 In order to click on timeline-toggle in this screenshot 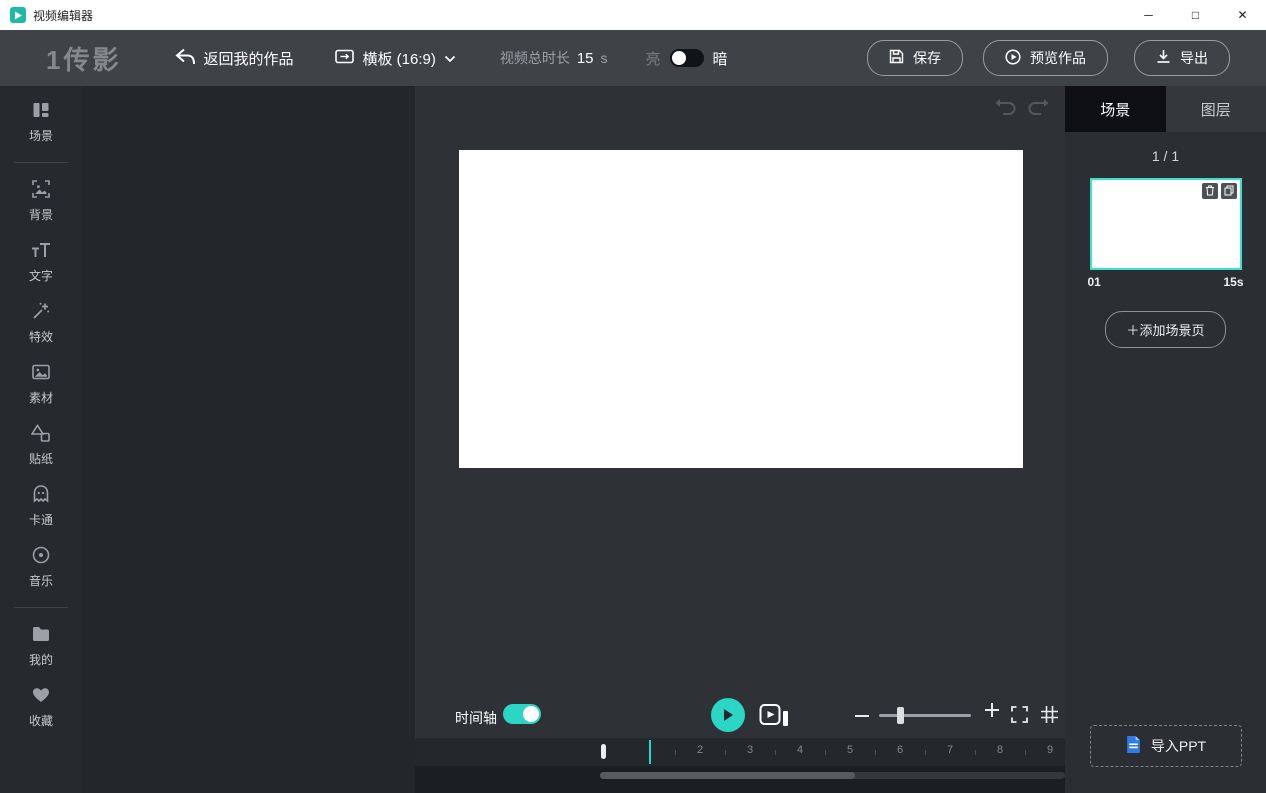, I will do `click(522, 714)`.